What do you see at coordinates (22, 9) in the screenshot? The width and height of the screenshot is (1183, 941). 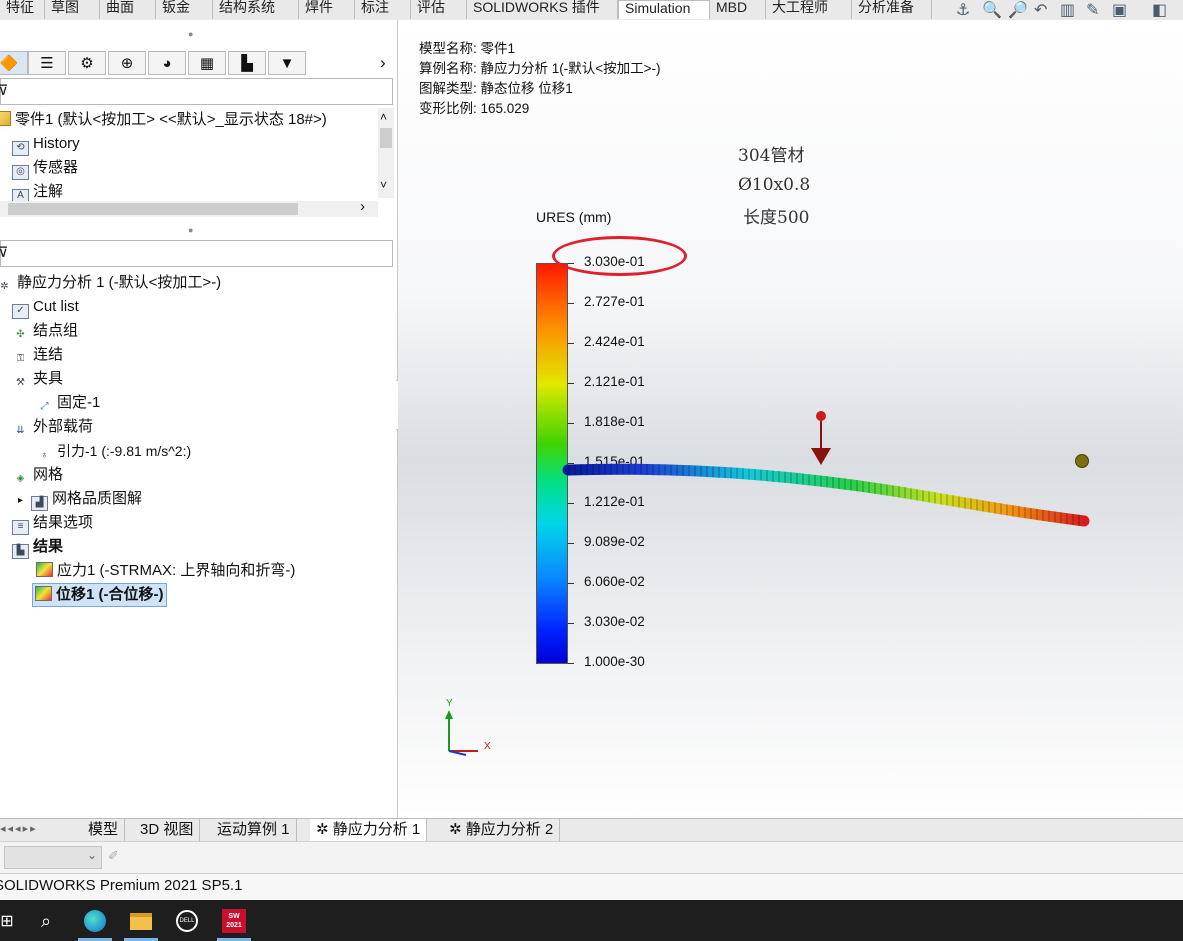 I see `tab-features: 特征` at bounding box center [22, 9].